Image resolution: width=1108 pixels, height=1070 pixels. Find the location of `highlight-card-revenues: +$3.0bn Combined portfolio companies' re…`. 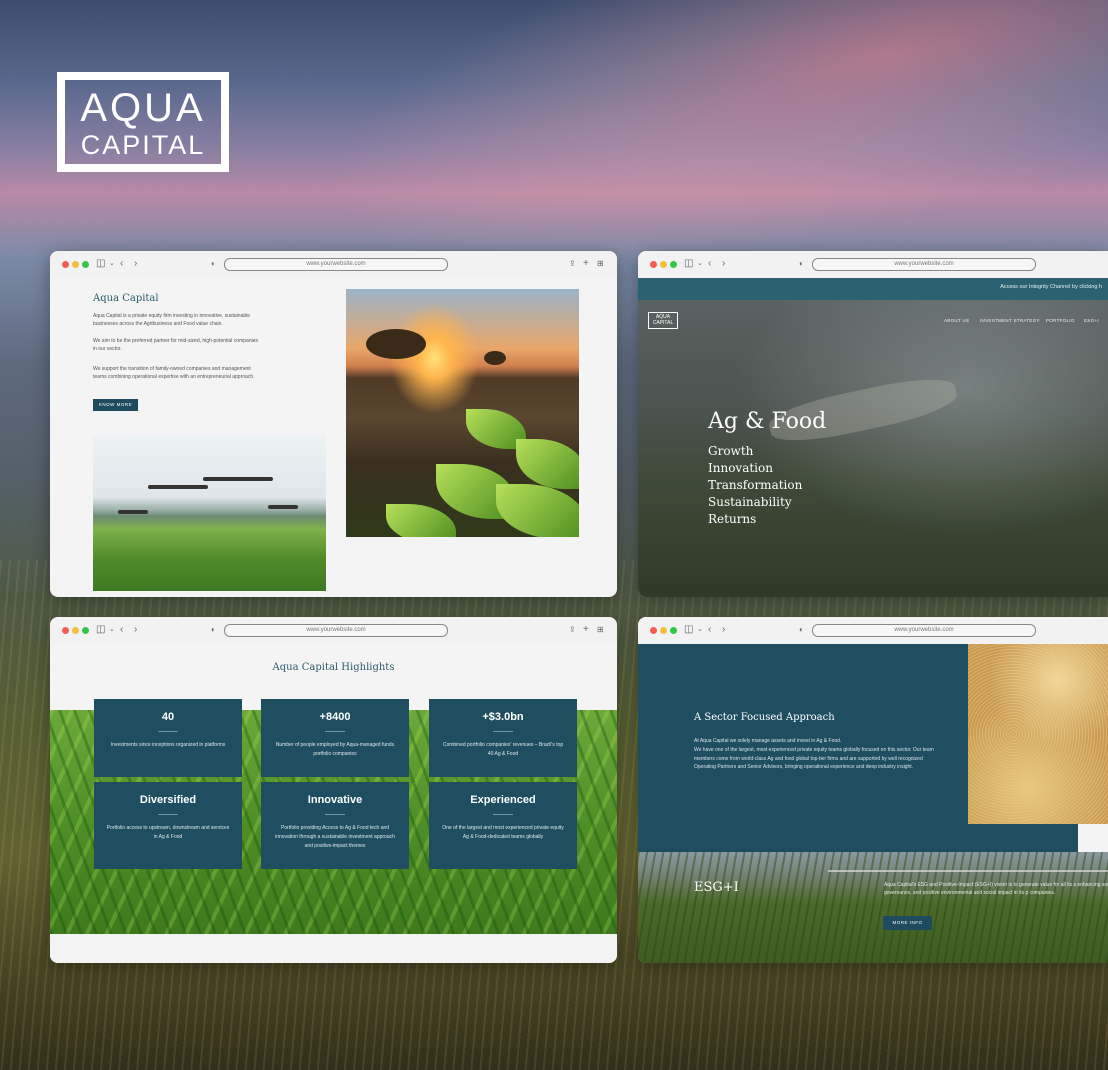

highlight-card-revenues: +$3.0bn Combined portfolio companies' re… is located at coordinates (503, 738).